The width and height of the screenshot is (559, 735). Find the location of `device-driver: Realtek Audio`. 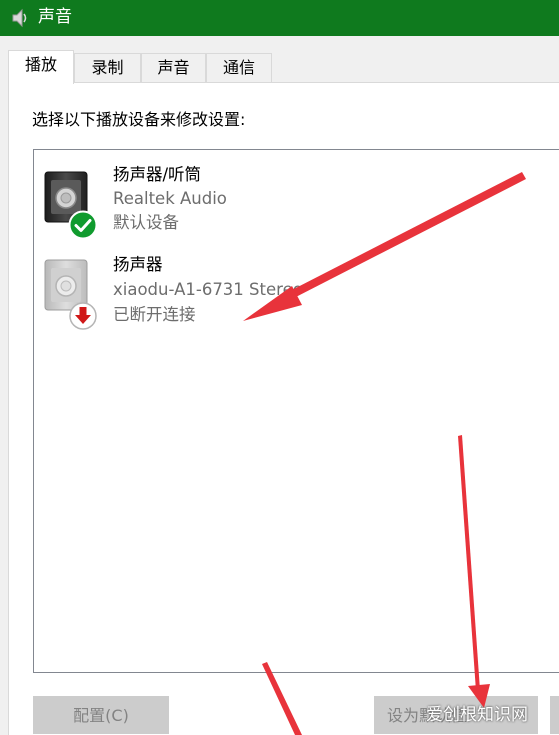

device-driver: Realtek Audio is located at coordinates (170, 198).